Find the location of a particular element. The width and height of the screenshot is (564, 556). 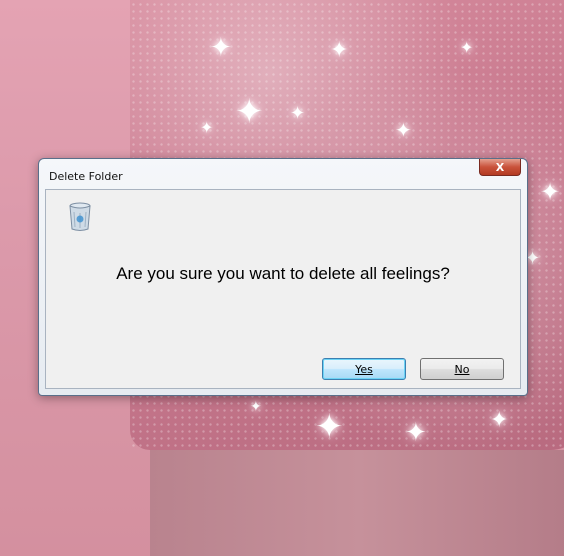

dialog-titlebar: Delete Folder X is located at coordinates (283, 174).